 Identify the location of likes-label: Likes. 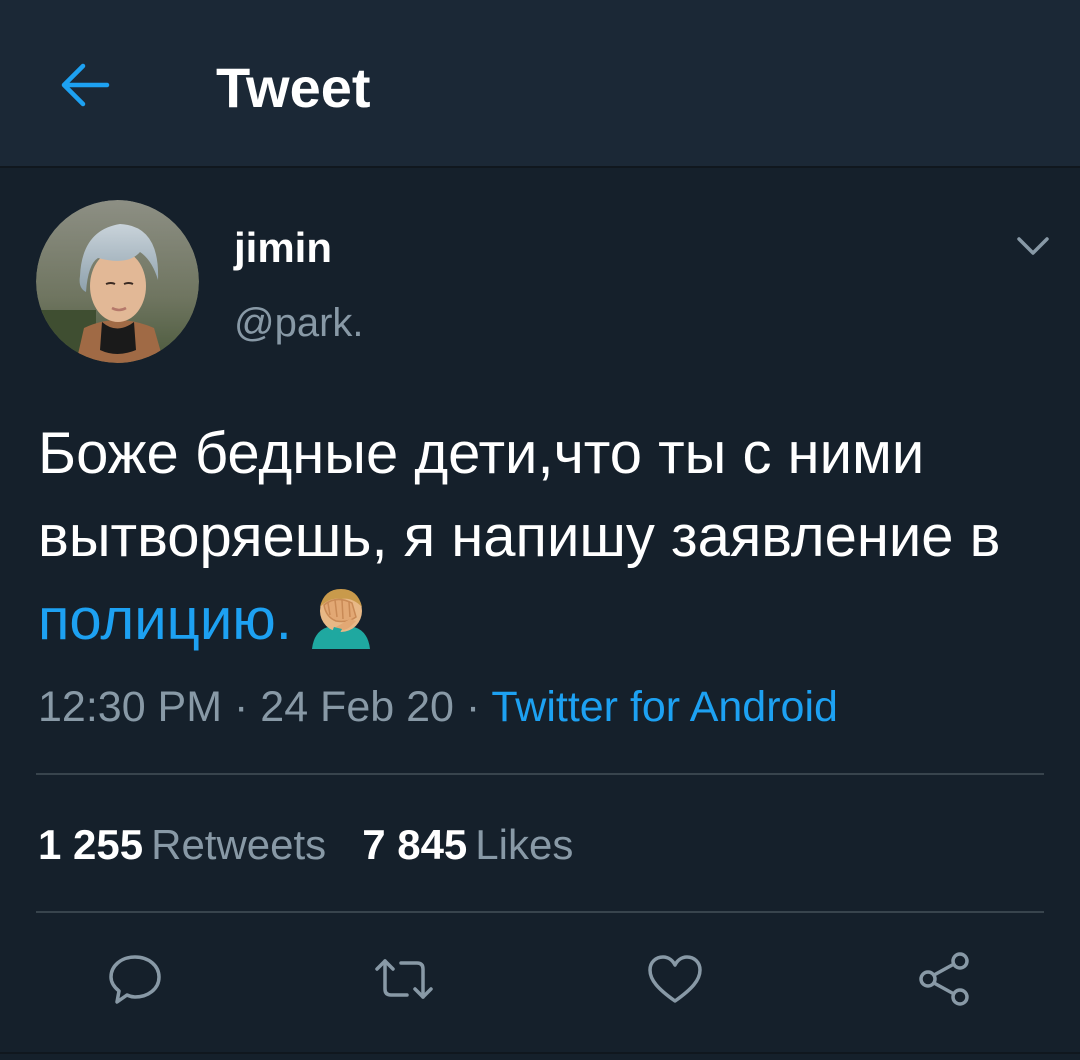
(524, 844).